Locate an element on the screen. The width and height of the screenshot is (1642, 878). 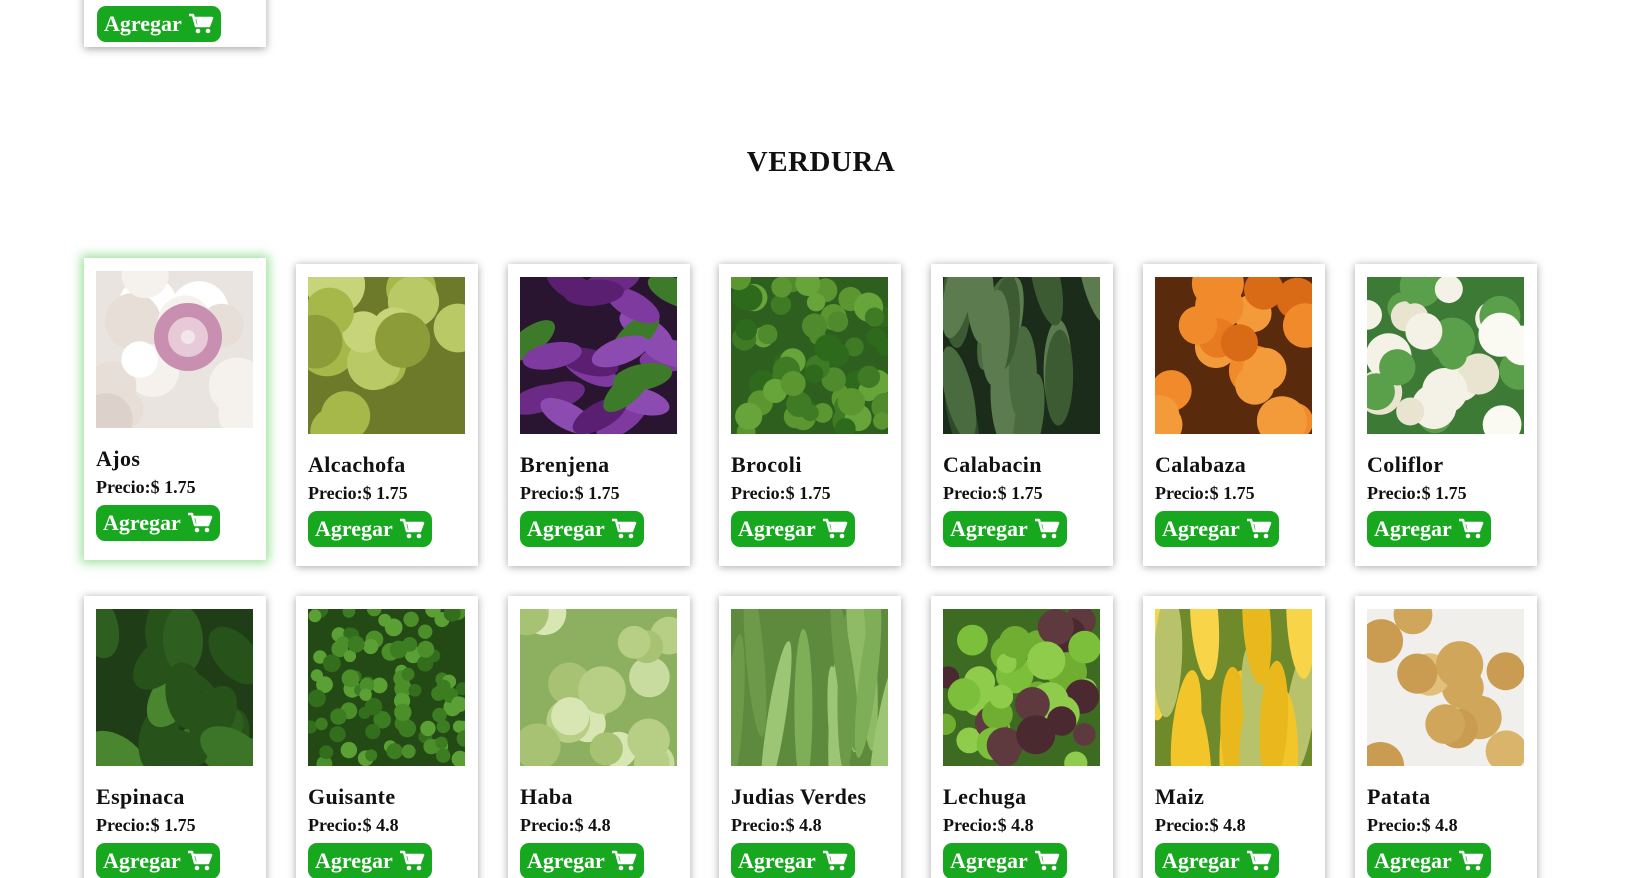
product-name: Ajos is located at coordinates (118, 458).